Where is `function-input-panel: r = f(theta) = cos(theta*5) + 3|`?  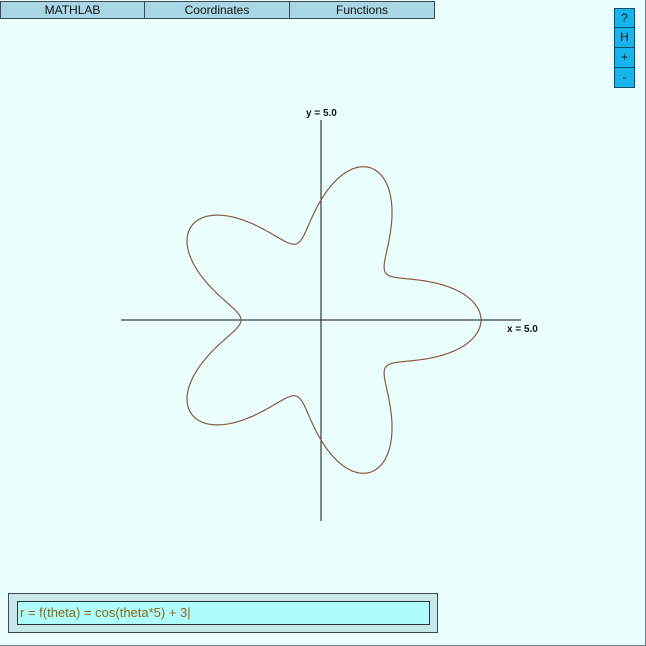 function-input-panel: r = f(theta) = cos(theta*5) + 3| is located at coordinates (223, 613).